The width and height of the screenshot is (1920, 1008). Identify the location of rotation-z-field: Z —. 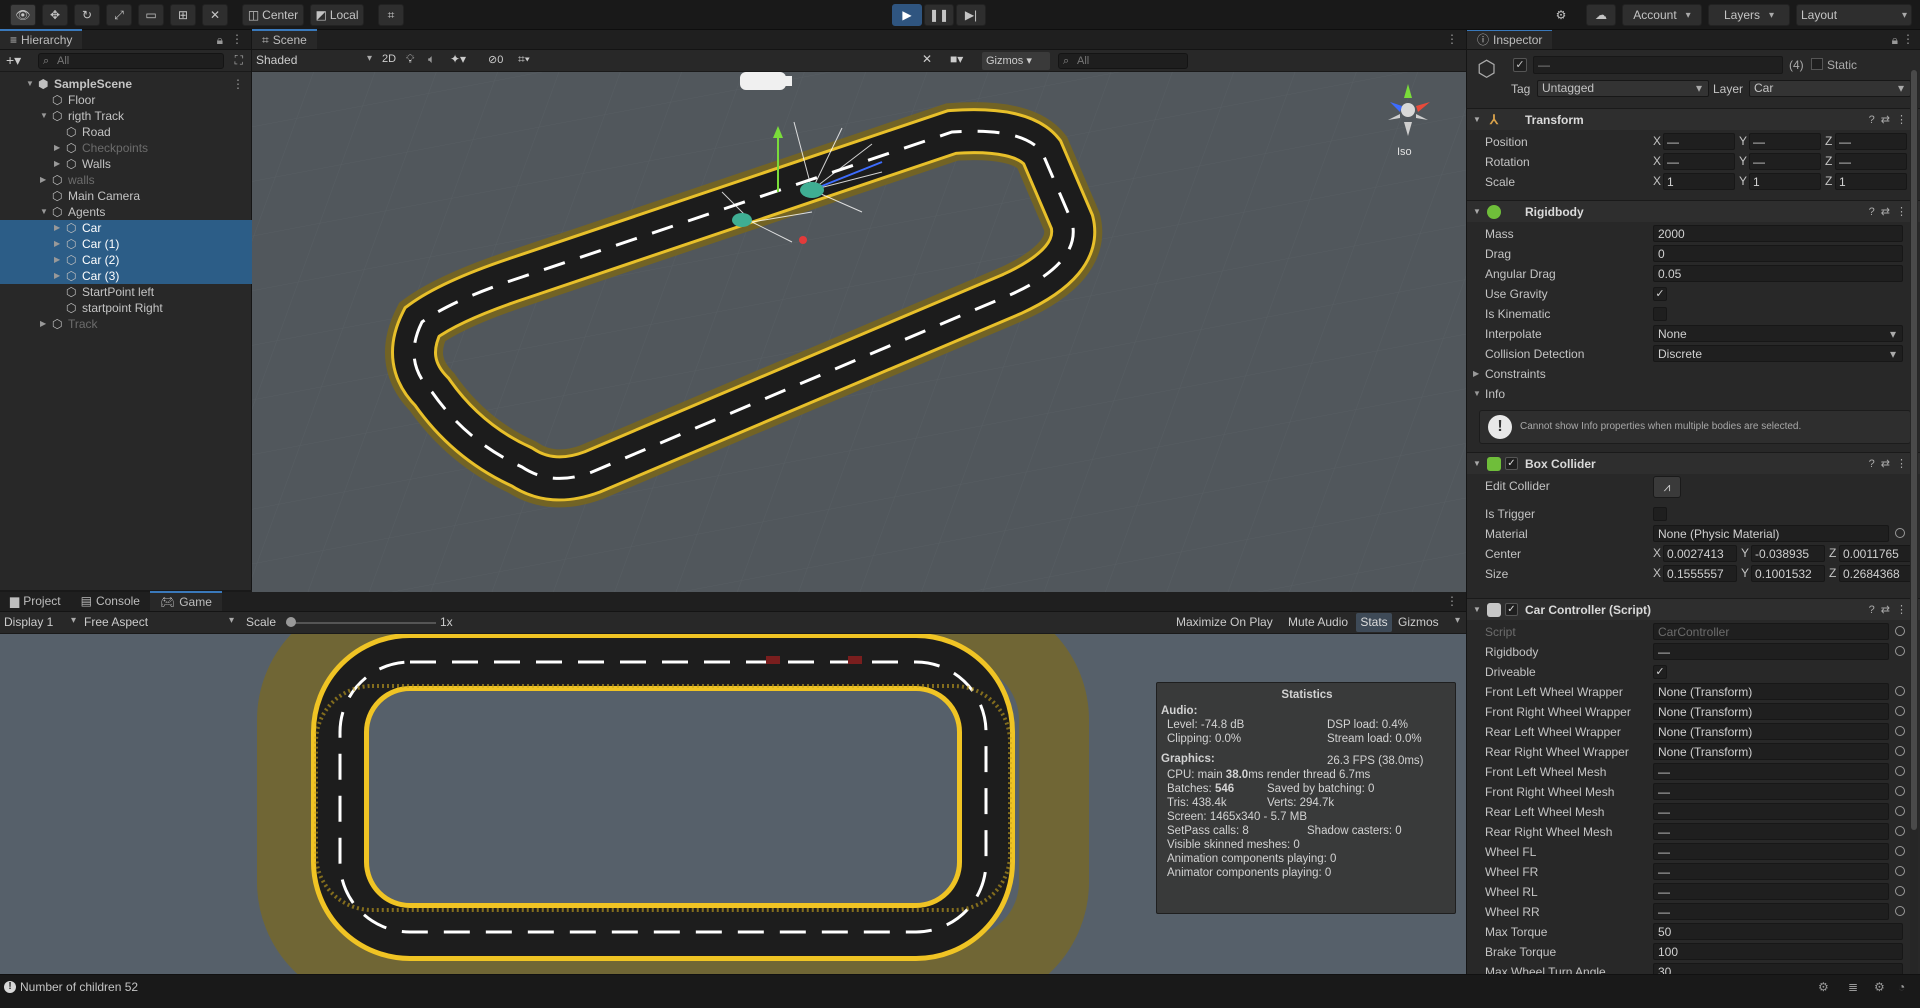
(1866, 161).